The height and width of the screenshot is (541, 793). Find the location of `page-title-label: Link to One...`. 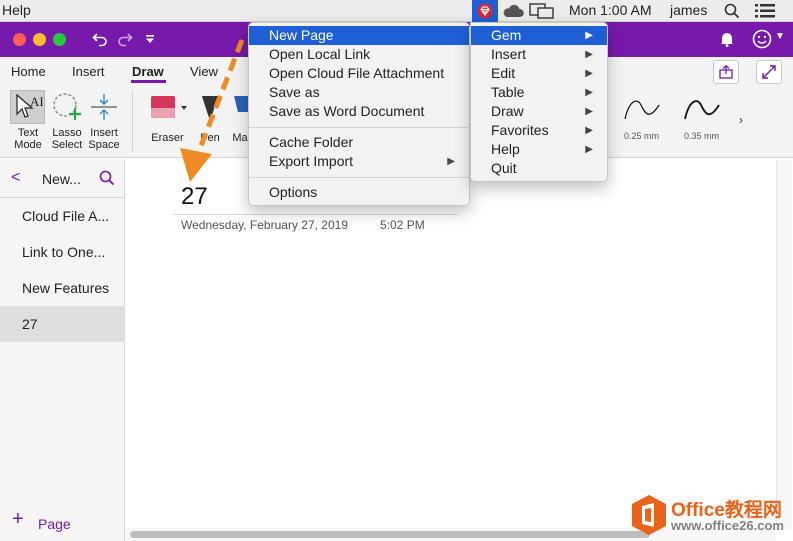

page-title-label: Link to One... is located at coordinates (64, 252).